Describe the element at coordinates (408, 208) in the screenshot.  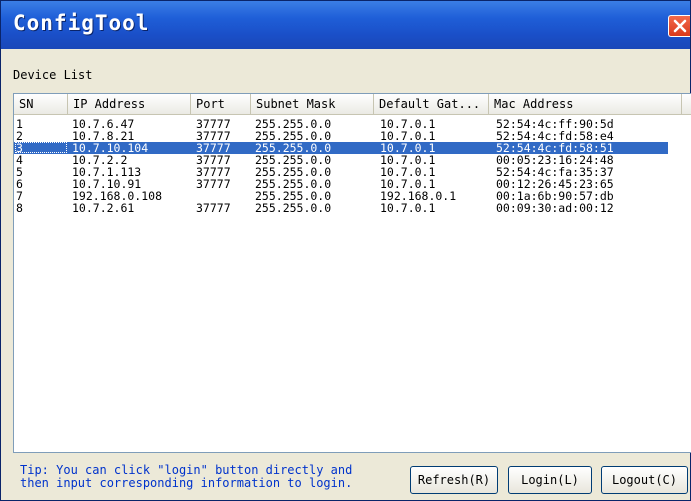
I see `cell-gateway: 10.7.0.1` at that location.